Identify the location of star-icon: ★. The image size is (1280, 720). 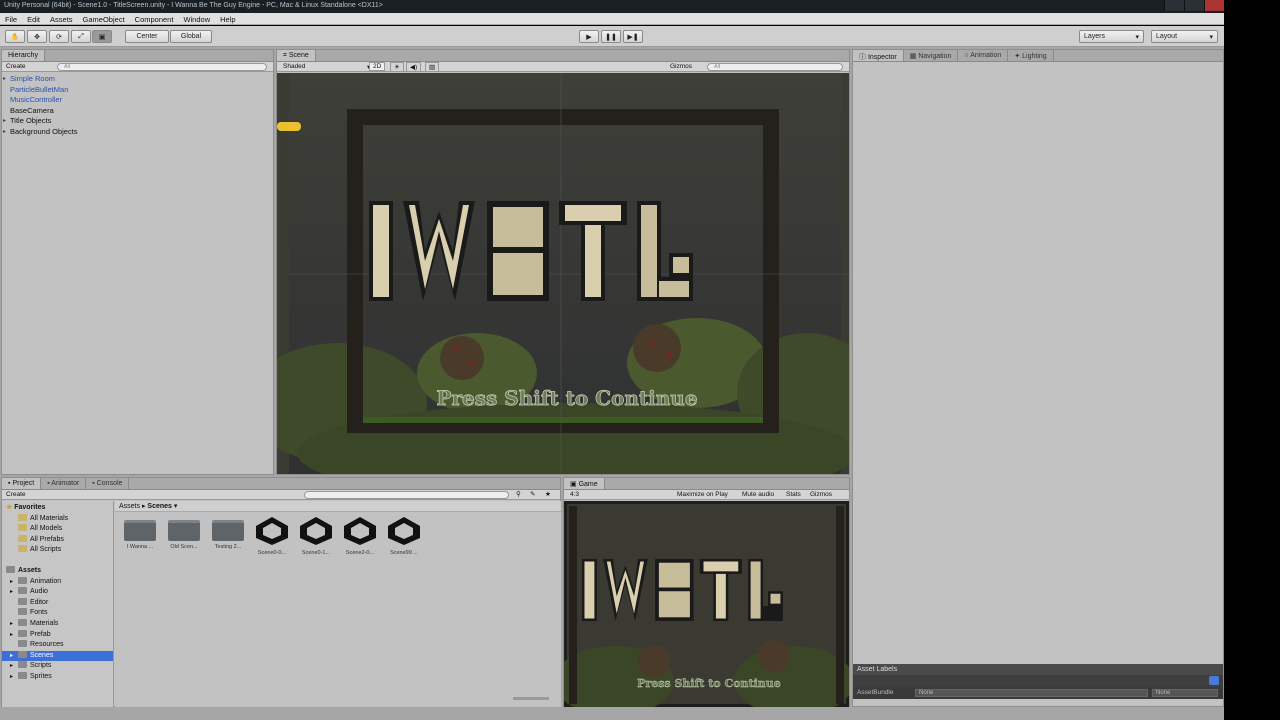
(548, 494).